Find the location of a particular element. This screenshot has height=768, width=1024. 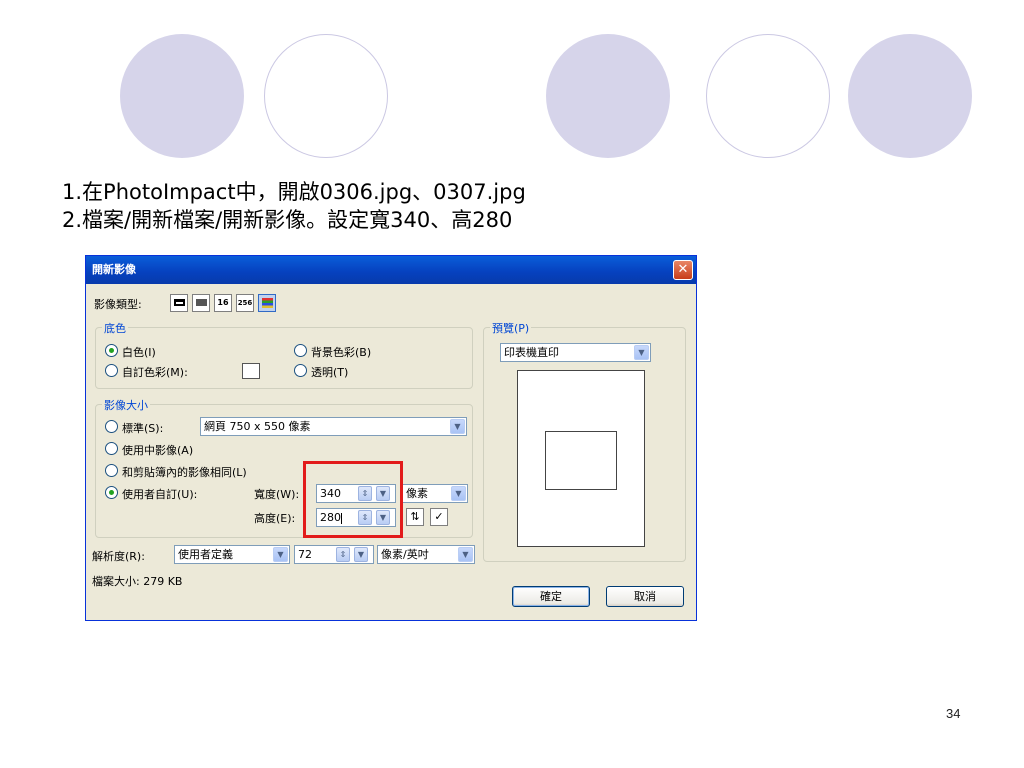

standard-radio is located at coordinates (111, 426).